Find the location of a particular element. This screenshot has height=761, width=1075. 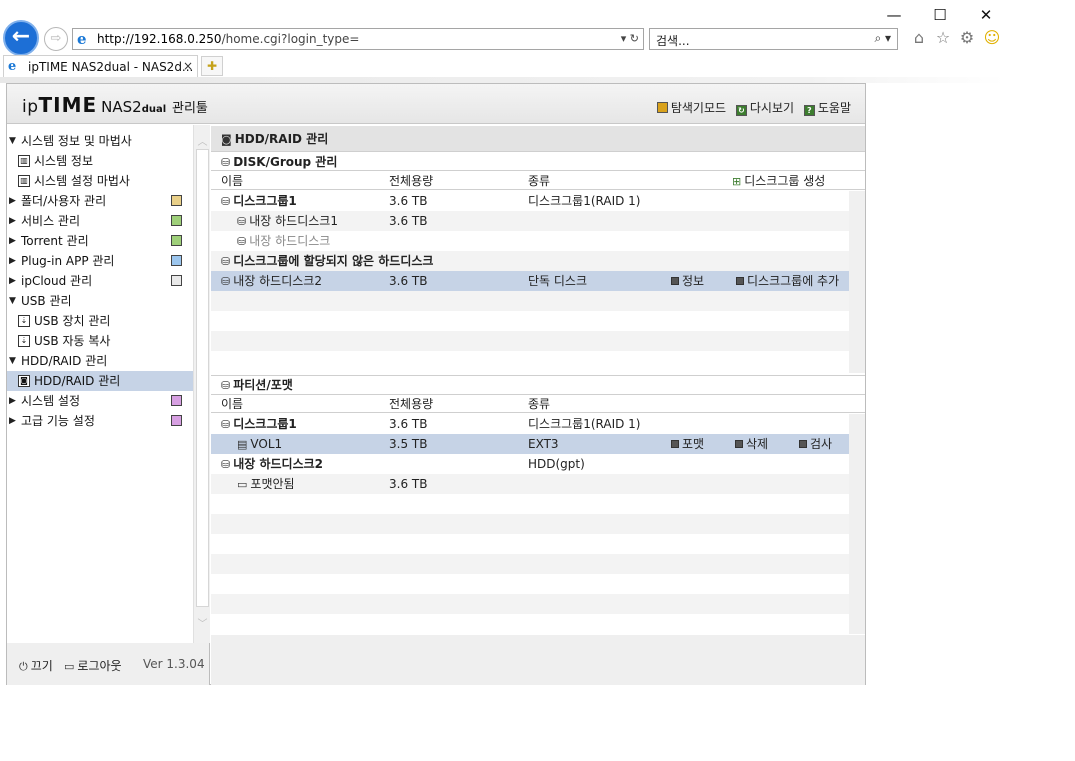

version-label: Ver 1.3.04 is located at coordinates (174, 664).